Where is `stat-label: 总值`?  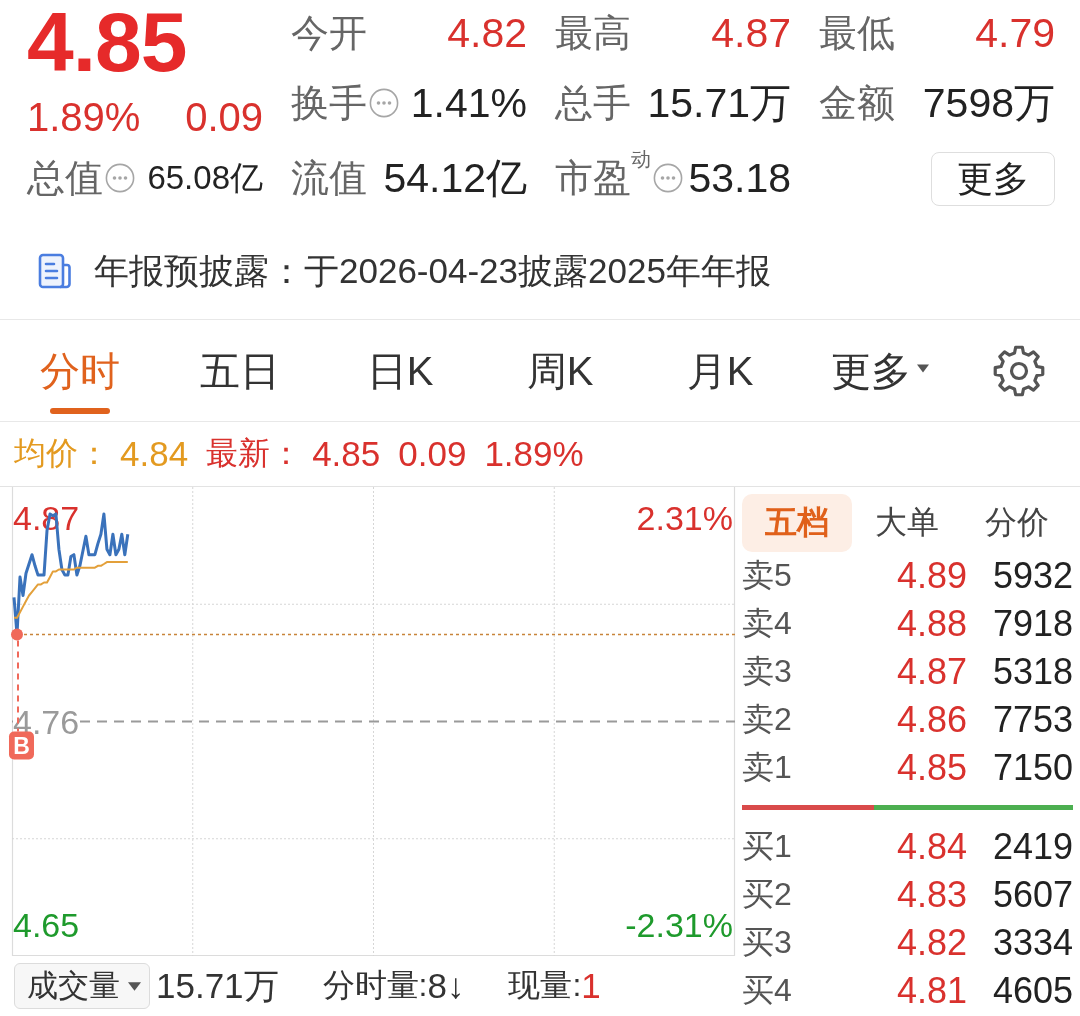
stat-label: 总值 is located at coordinates (65, 178).